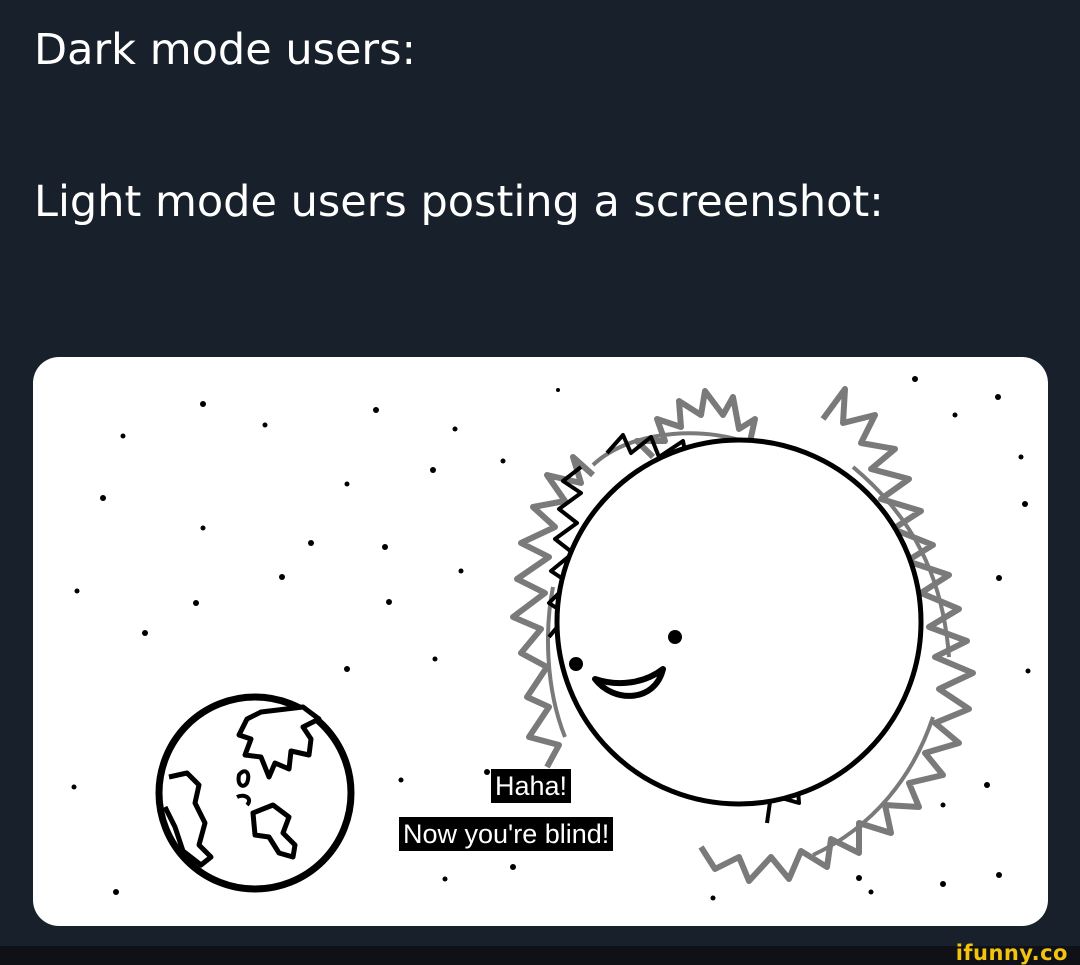 This screenshot has height=965, width=1080. Describe the element at coordinates (506, 834) in the screenshot. I see `subtitle-now-youre-blind: Now you're blind!` at that location.